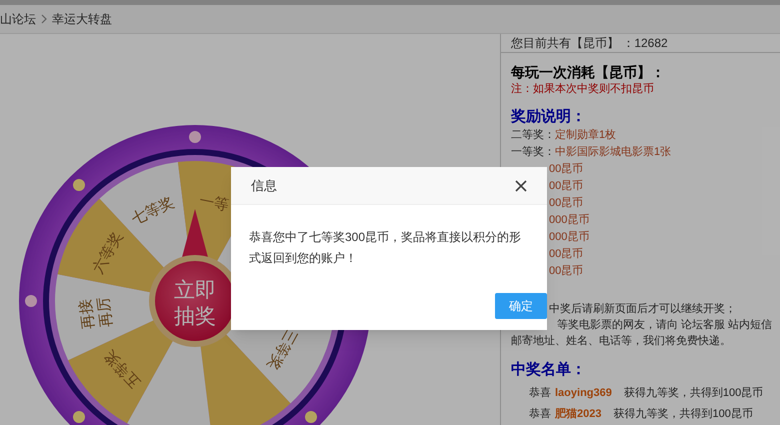 This screenshot has width=780, height=425. Describe the element at coordinates (44, 19) in the screenshot. I see `chevron-icon` at that location.